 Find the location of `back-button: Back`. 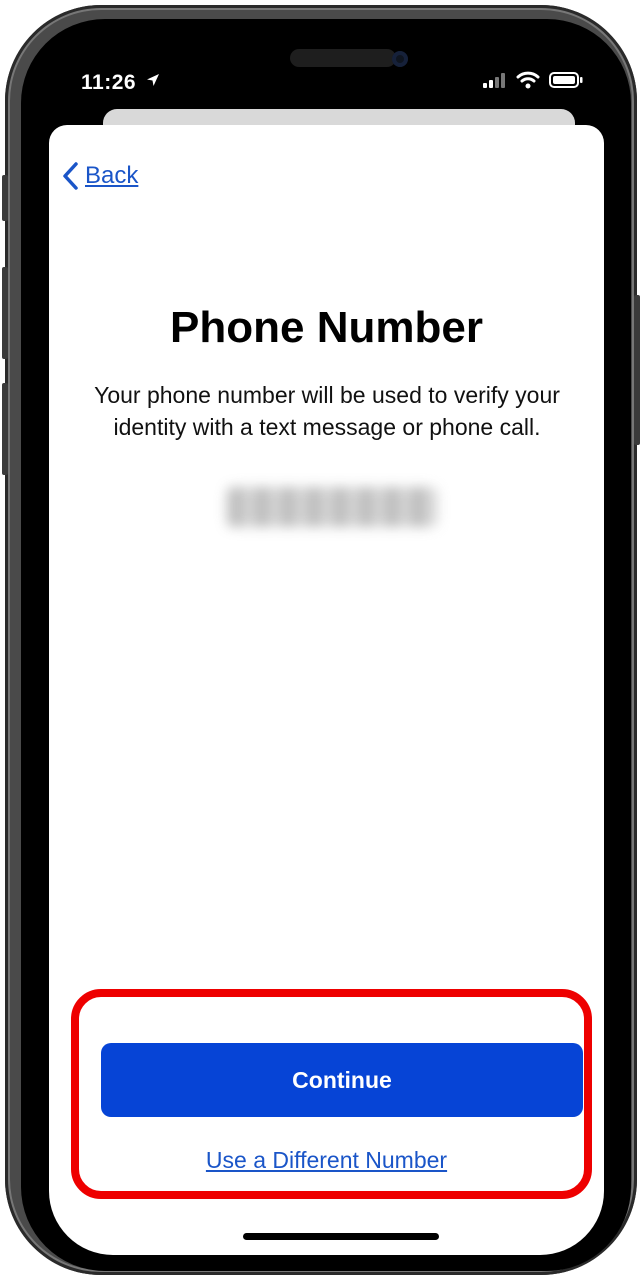

back-button: Back is located at coordinates (99, 176).